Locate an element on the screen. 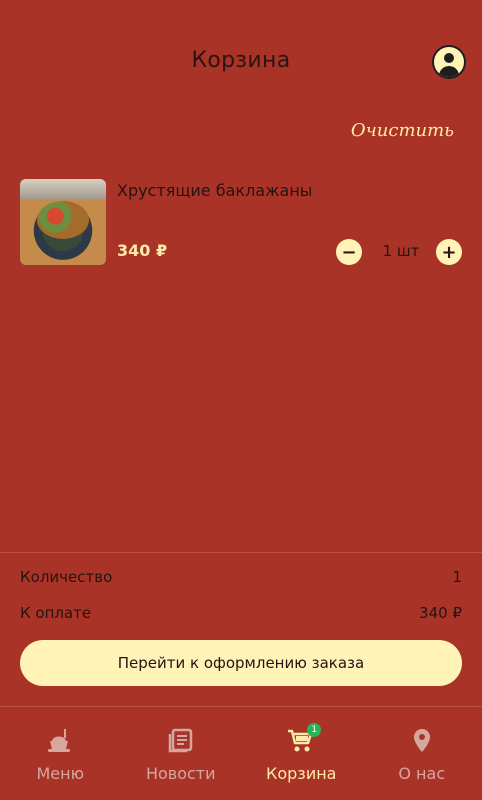  account-icon is located at coordinates (449, 62).